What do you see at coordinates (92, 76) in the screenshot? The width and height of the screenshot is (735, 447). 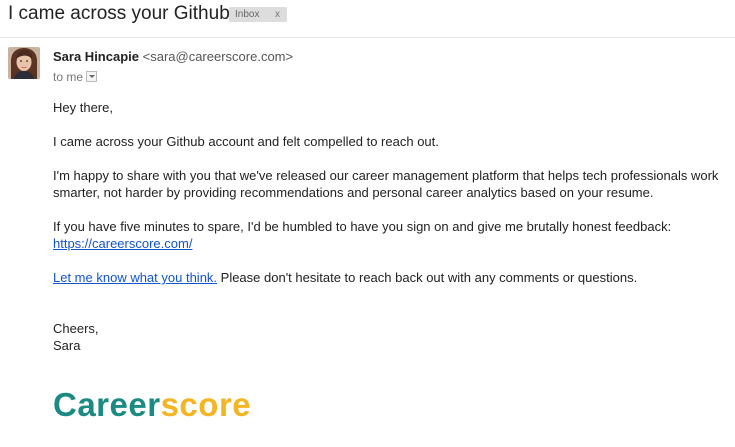 I see `details-dropdown-icon` at bounding box center [92, 76].